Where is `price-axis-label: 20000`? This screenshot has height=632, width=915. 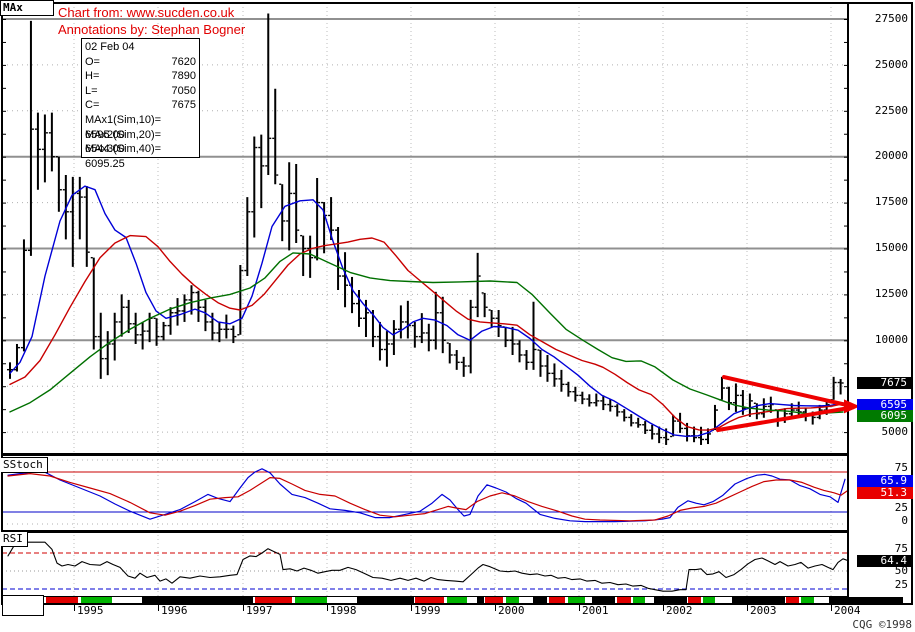 price-axis-label: 20000 is located at coordinates (891, 155).